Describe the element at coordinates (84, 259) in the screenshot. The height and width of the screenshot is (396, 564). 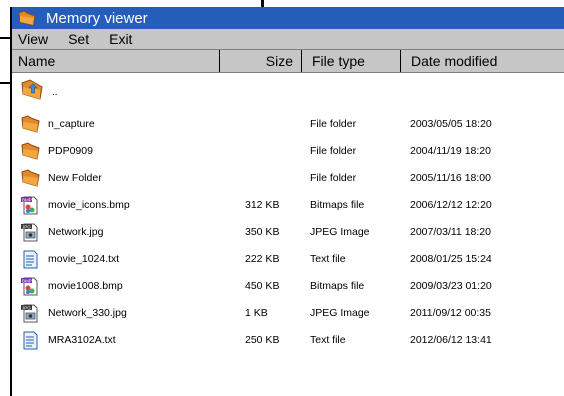
I see `file-name: movie_1024.txt` at that location.